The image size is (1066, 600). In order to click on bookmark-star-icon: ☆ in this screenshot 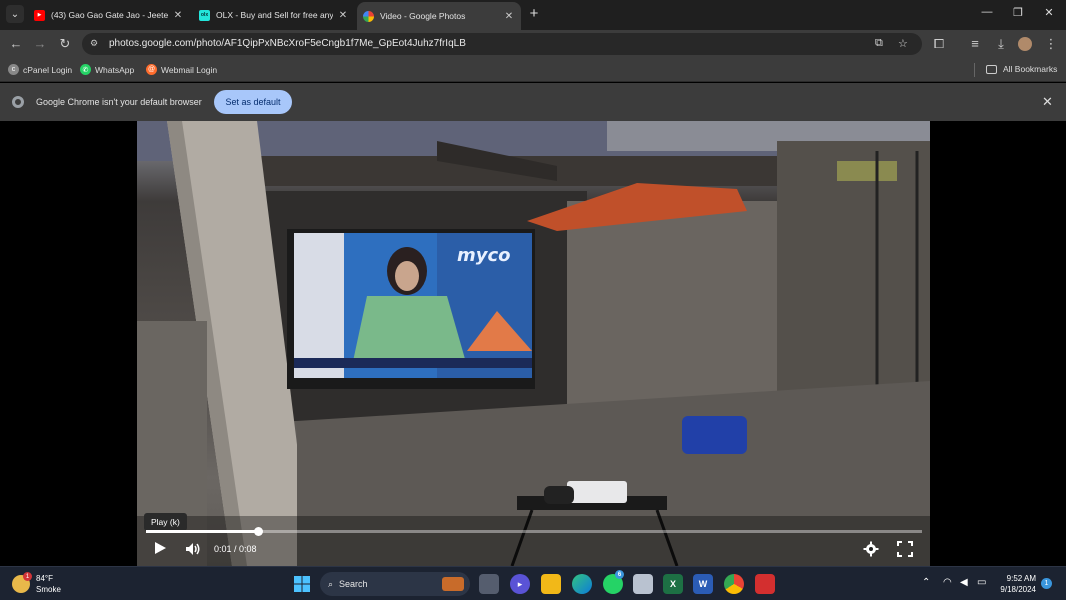, I will do `click(903, 43)`.